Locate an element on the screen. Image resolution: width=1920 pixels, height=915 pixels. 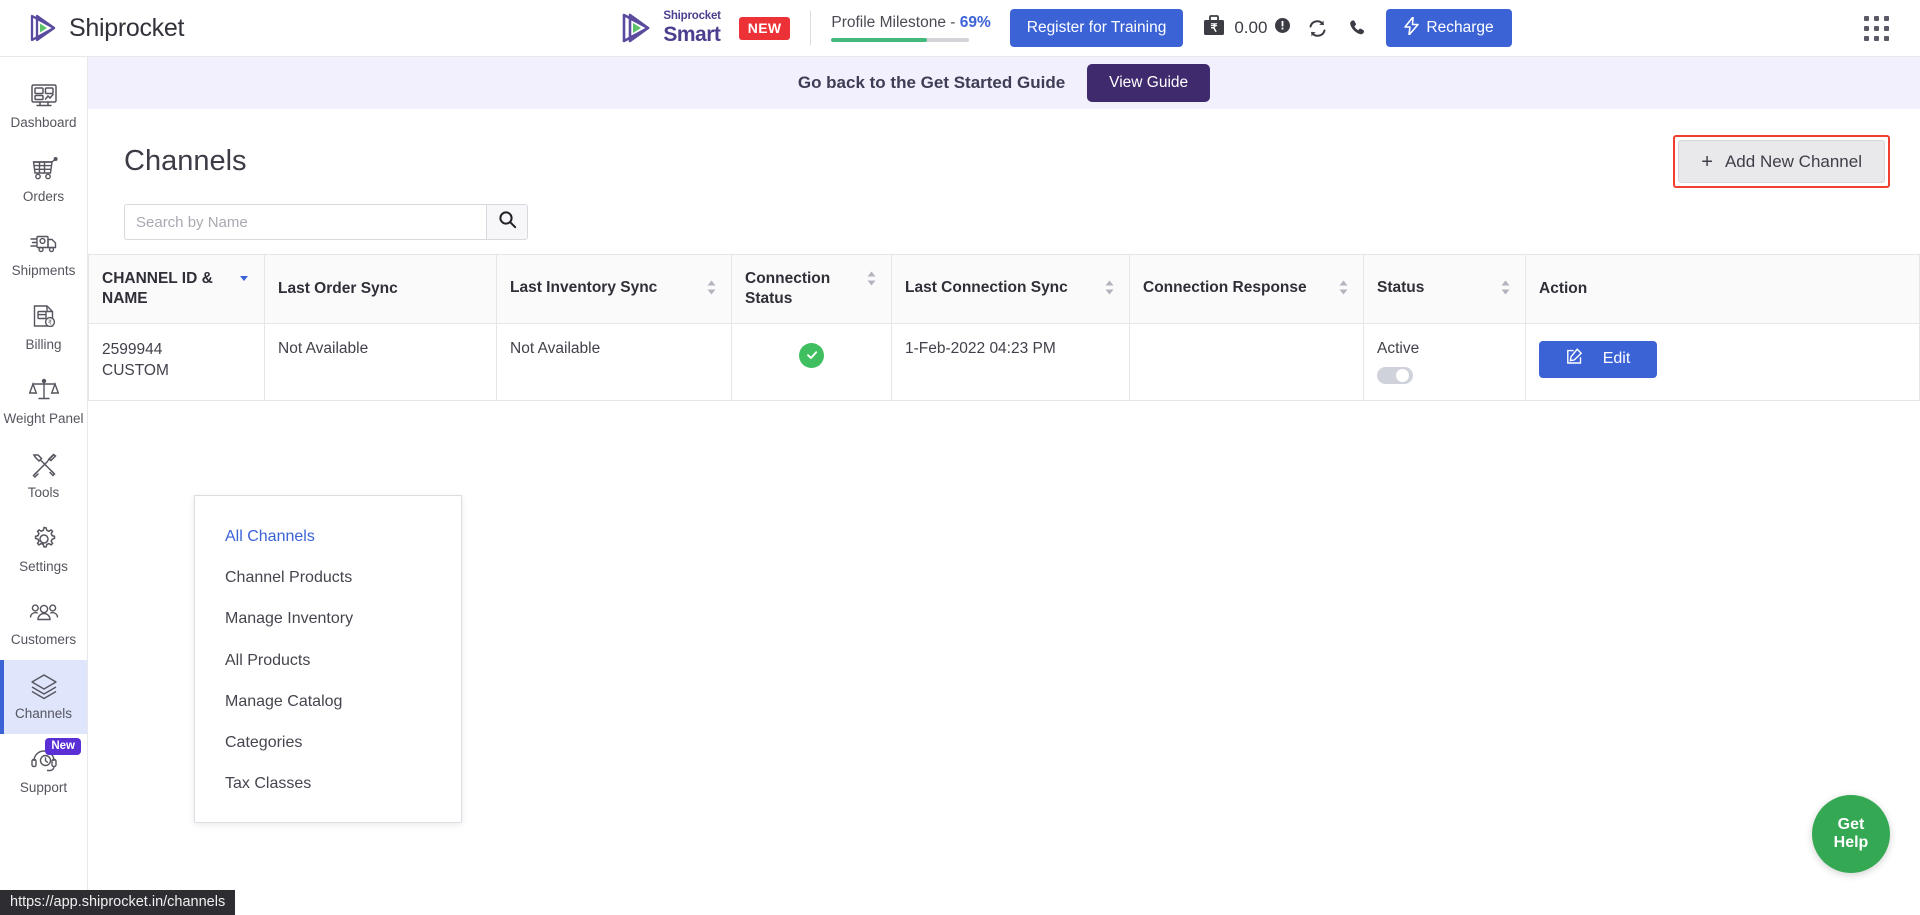
billing-invoice-icon: ₹ is located at coordinates (44, 317).